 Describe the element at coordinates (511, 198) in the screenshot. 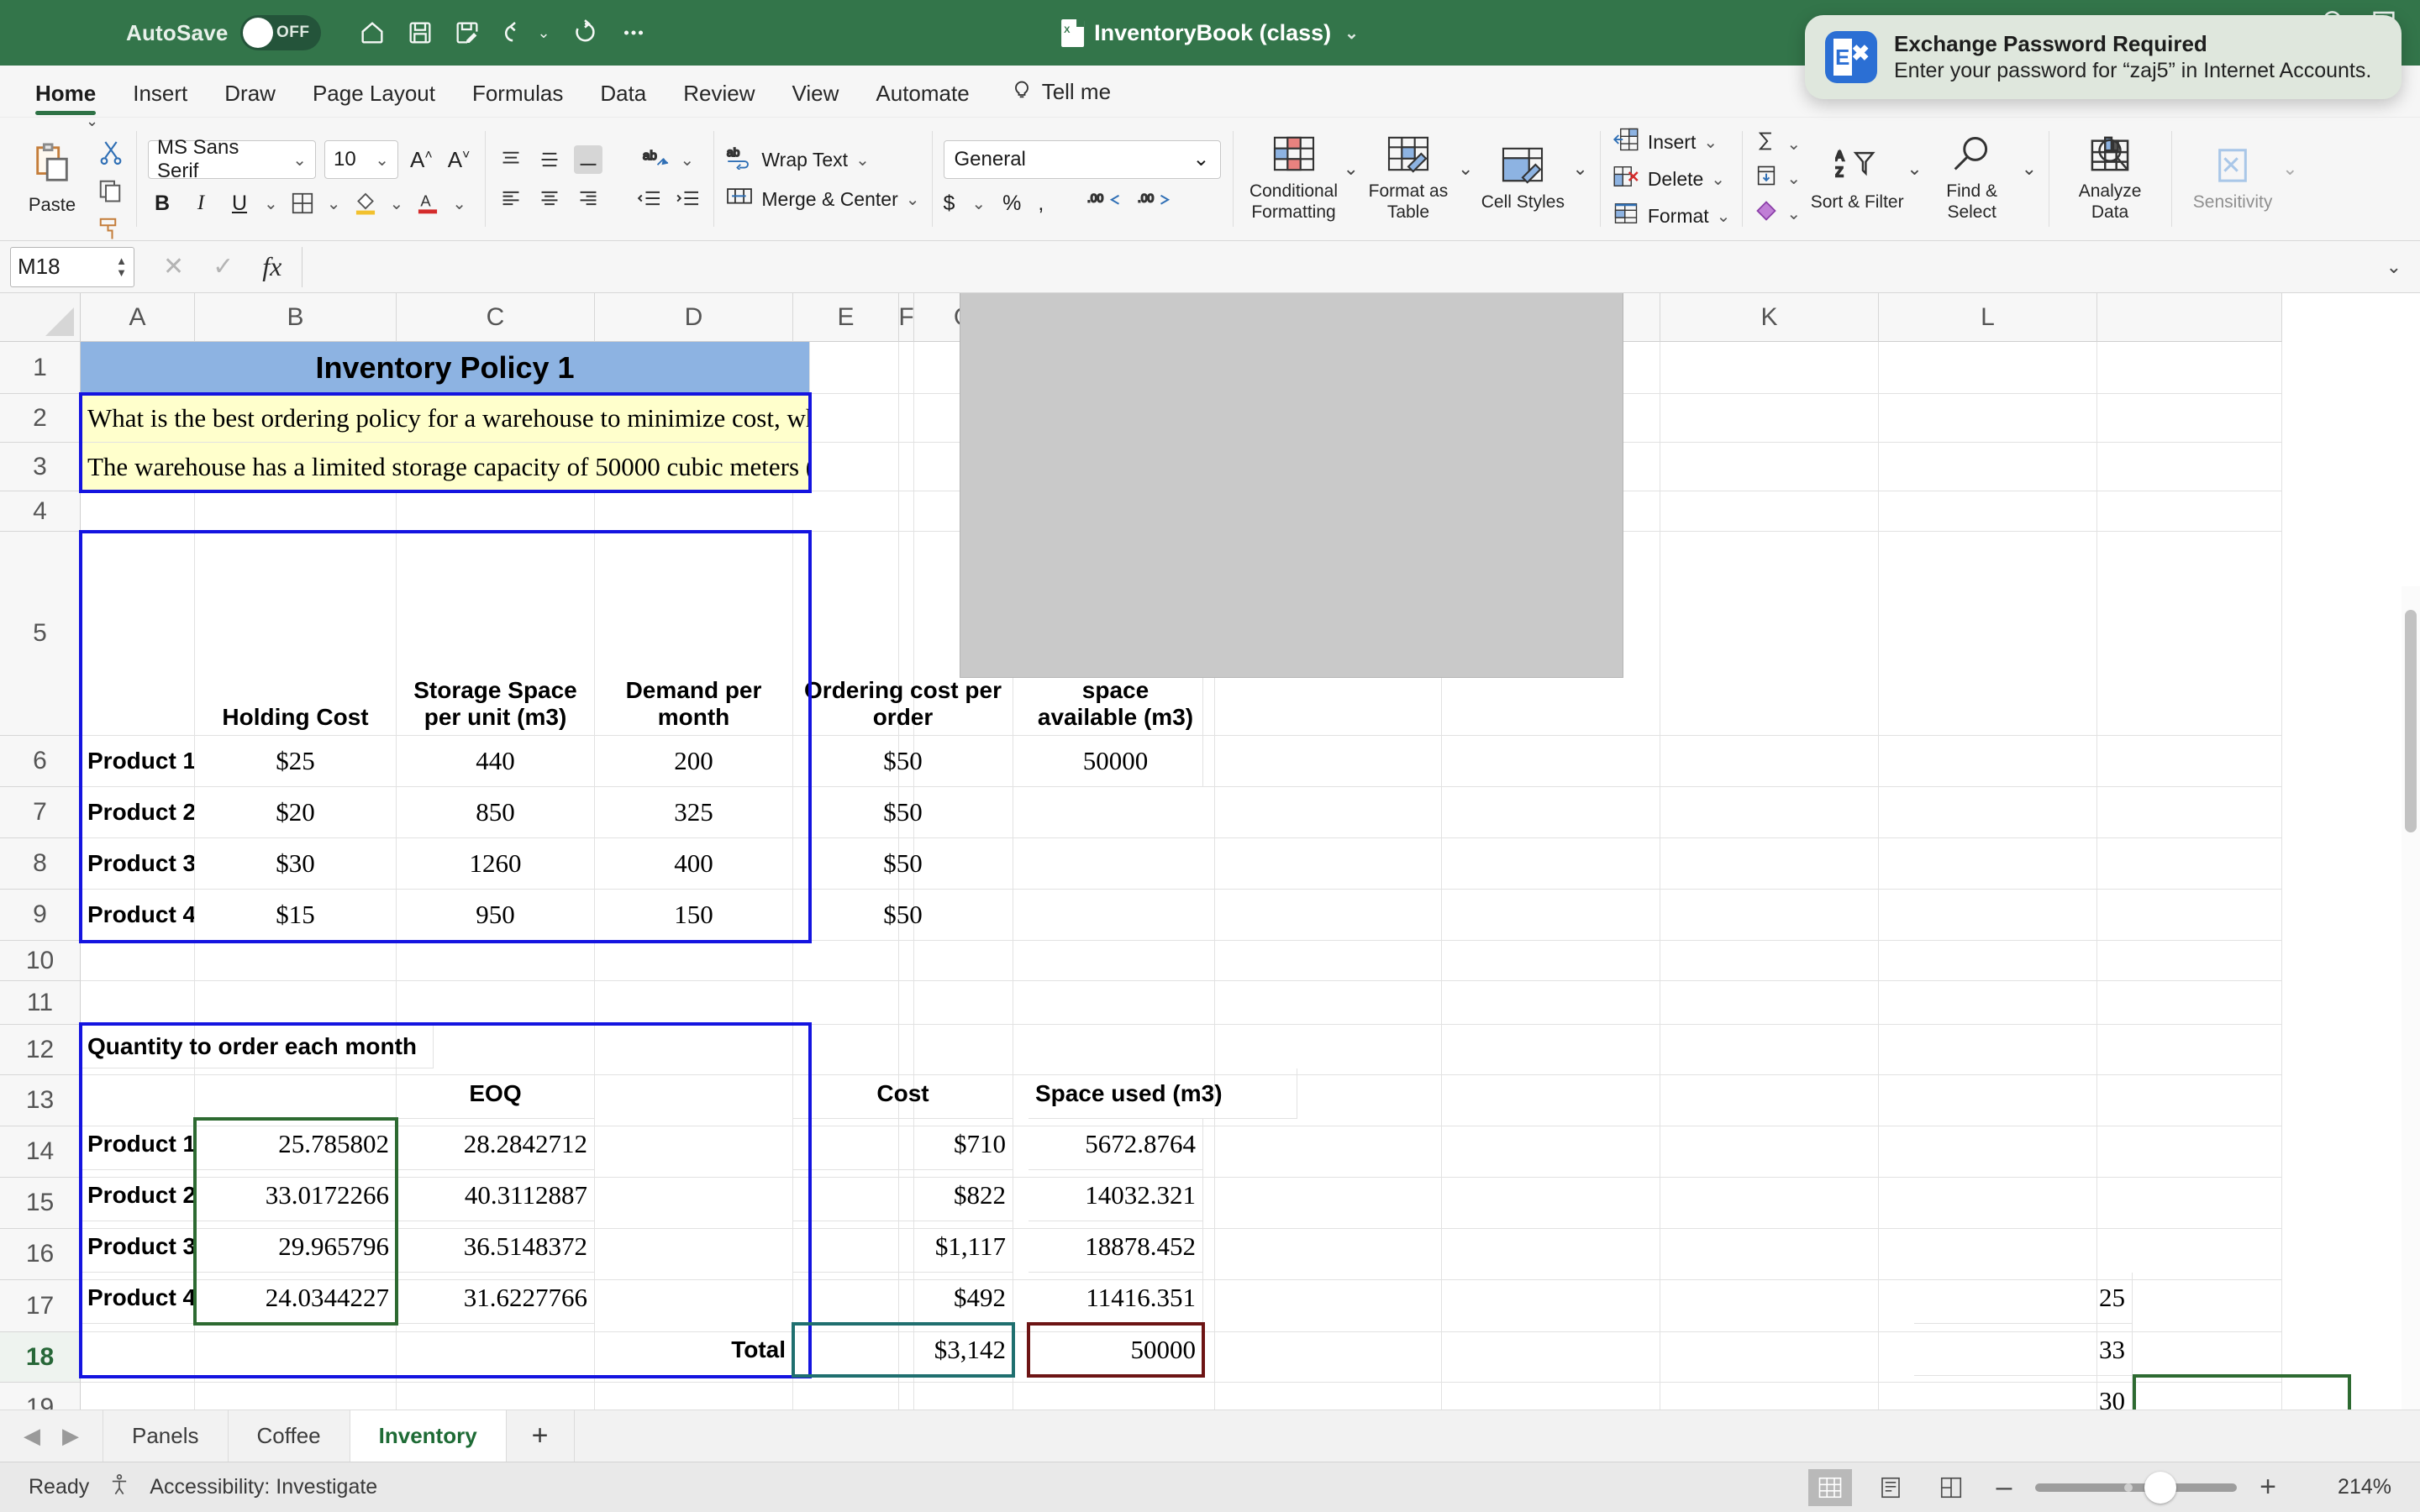

I see `align-left-button` at that location.